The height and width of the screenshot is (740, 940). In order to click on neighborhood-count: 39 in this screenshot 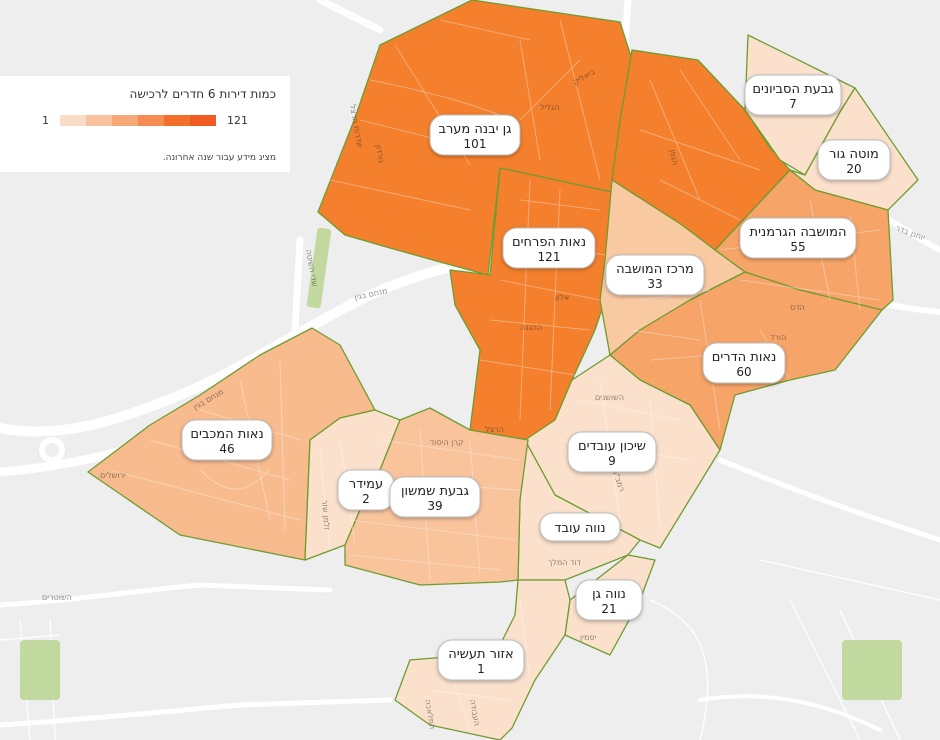, I will do `click(434, 506)`.